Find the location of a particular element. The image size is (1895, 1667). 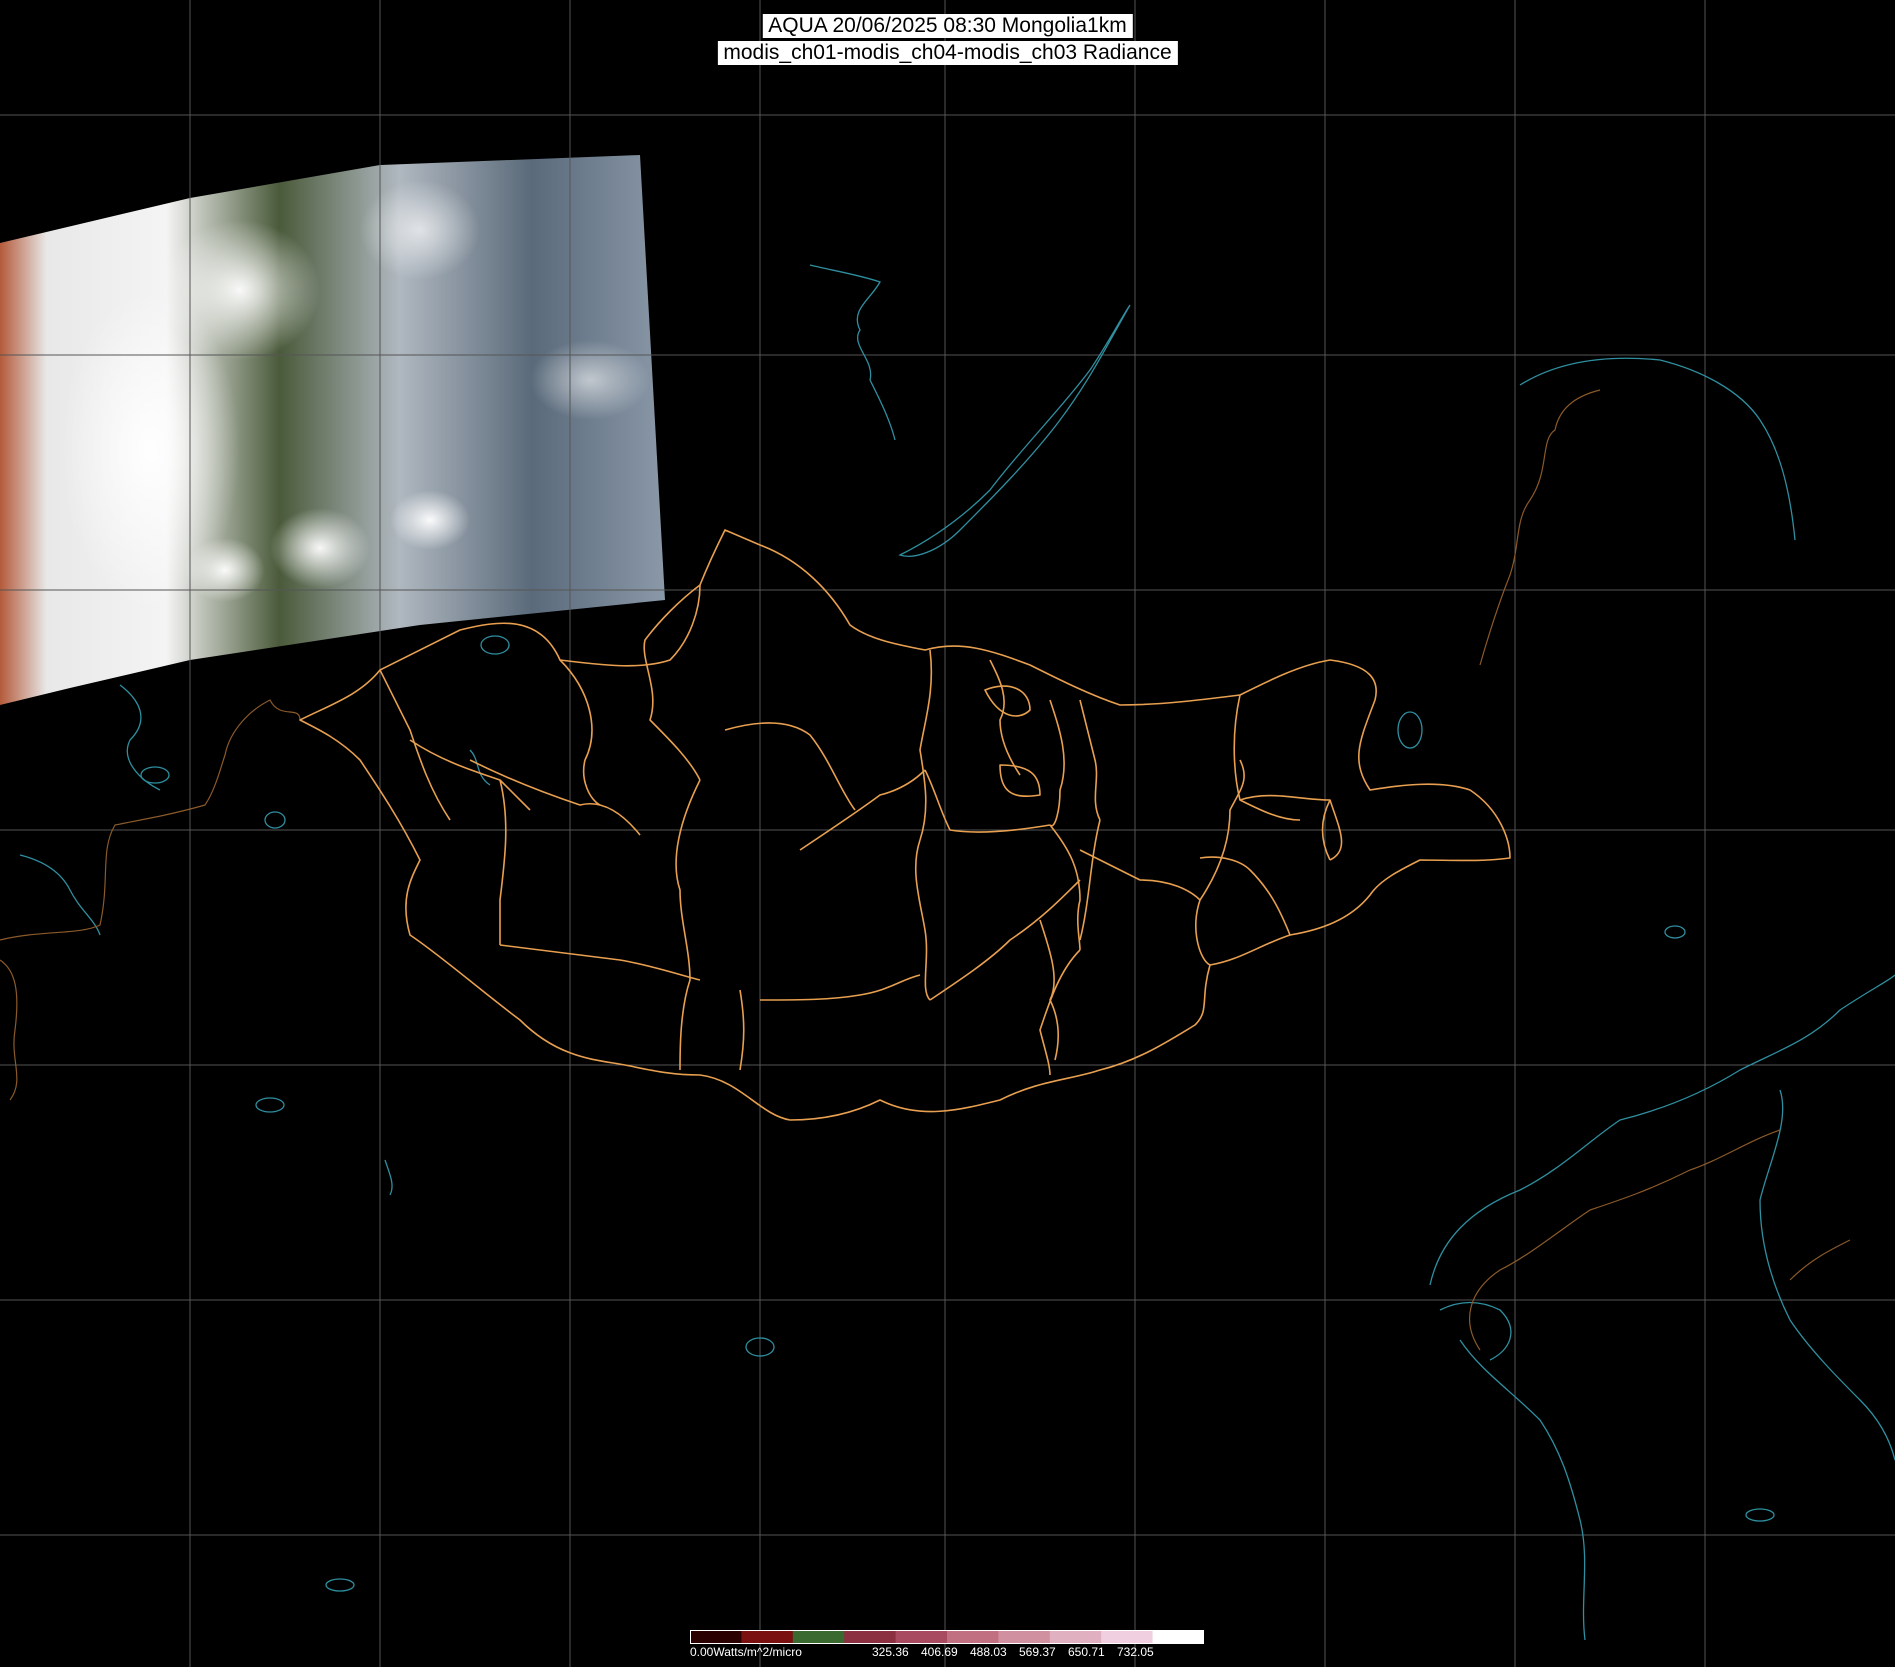

colorbar-tick-label: 732.05 is located at coordinates (1135, 1652).